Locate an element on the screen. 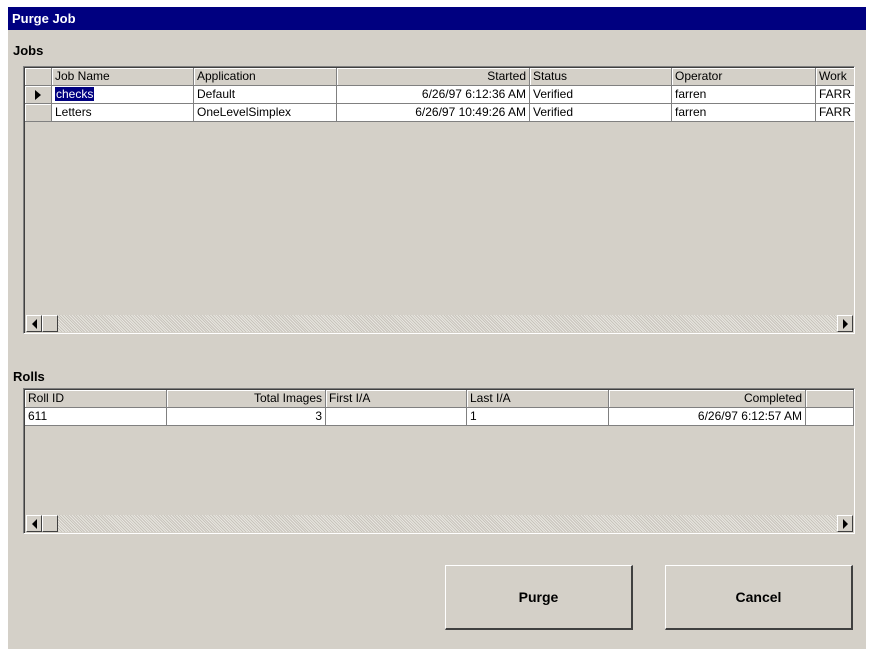 This screenshot has height=649, width=875. started-cell: 6/26/97 10:49:26 AM is located at coordinates (433, 113).